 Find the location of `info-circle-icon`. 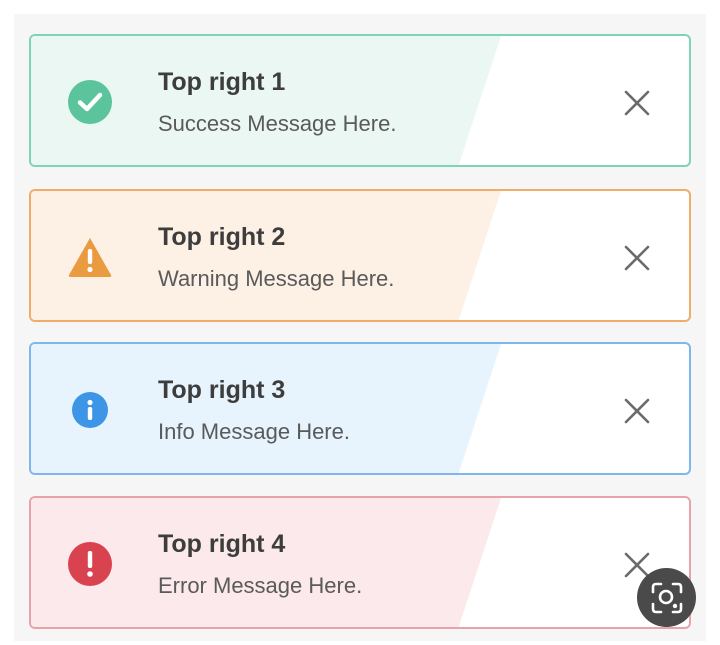

info-circle-icon is located at coordinates (90, 410).